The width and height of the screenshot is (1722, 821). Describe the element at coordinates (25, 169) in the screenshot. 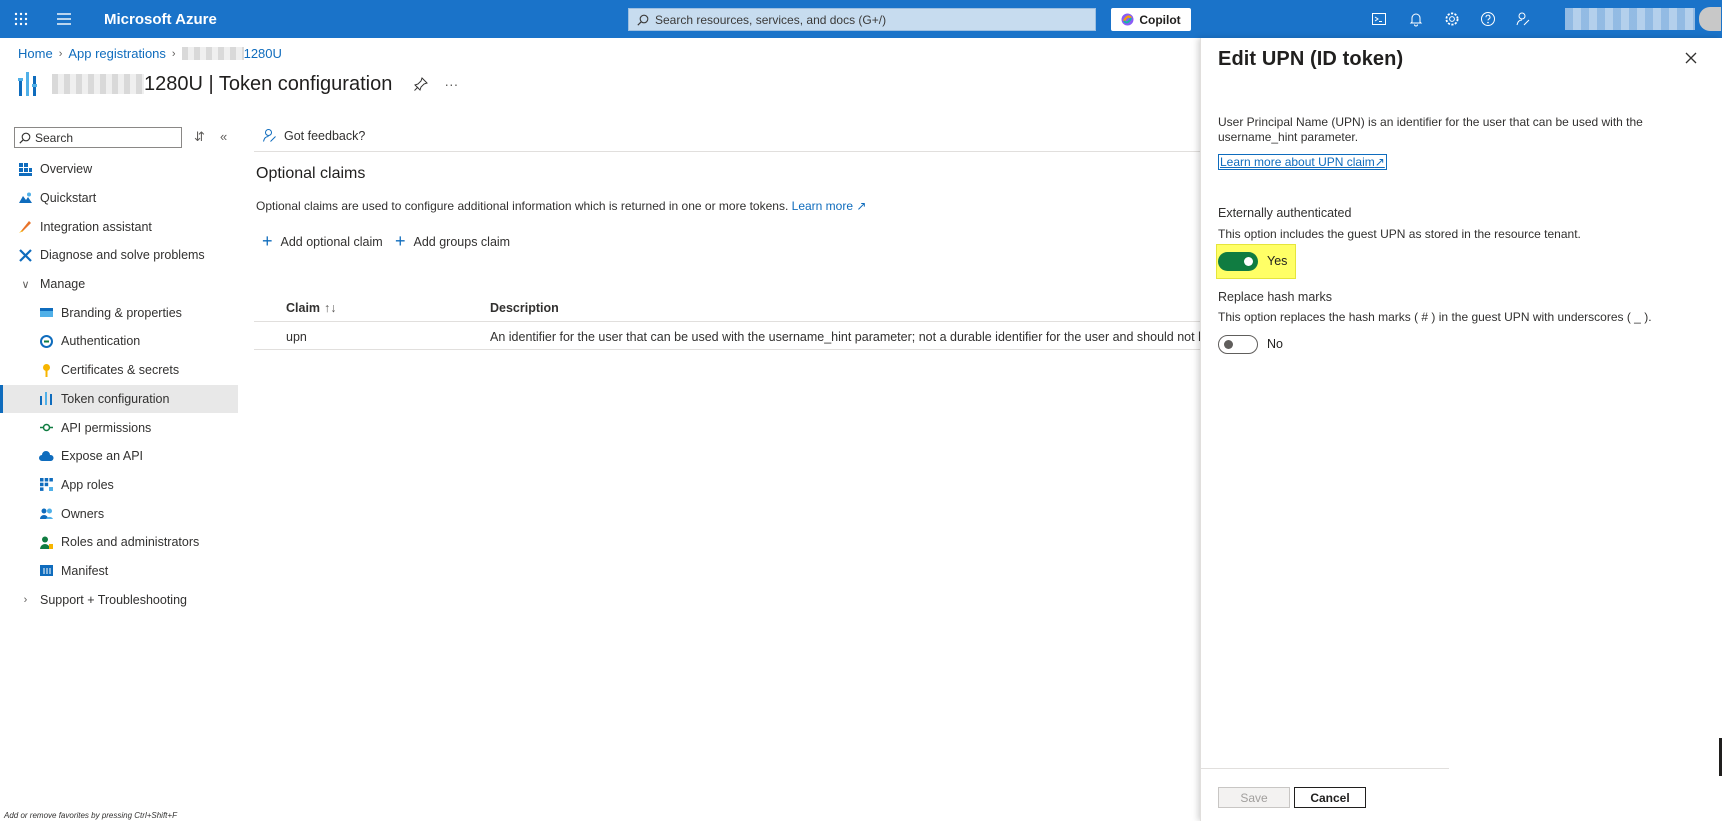

I see `overview-icon` at that location.